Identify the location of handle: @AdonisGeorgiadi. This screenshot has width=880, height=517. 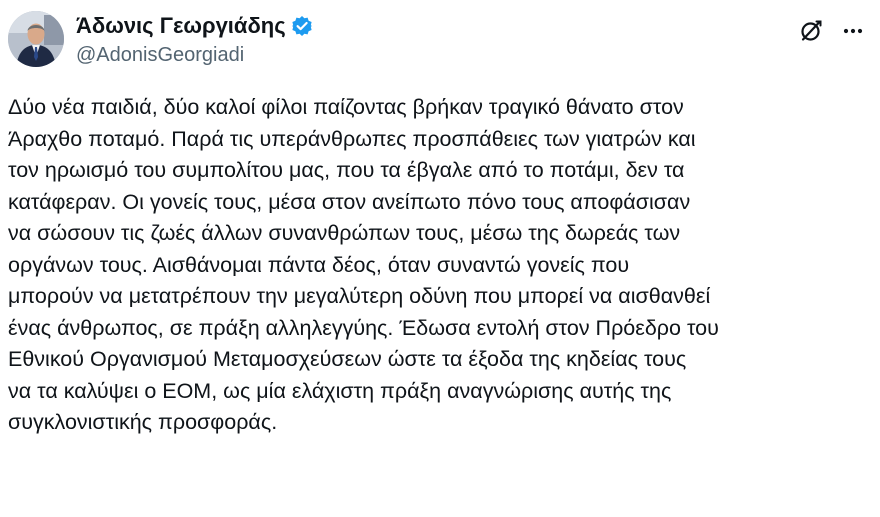
(194, 55).